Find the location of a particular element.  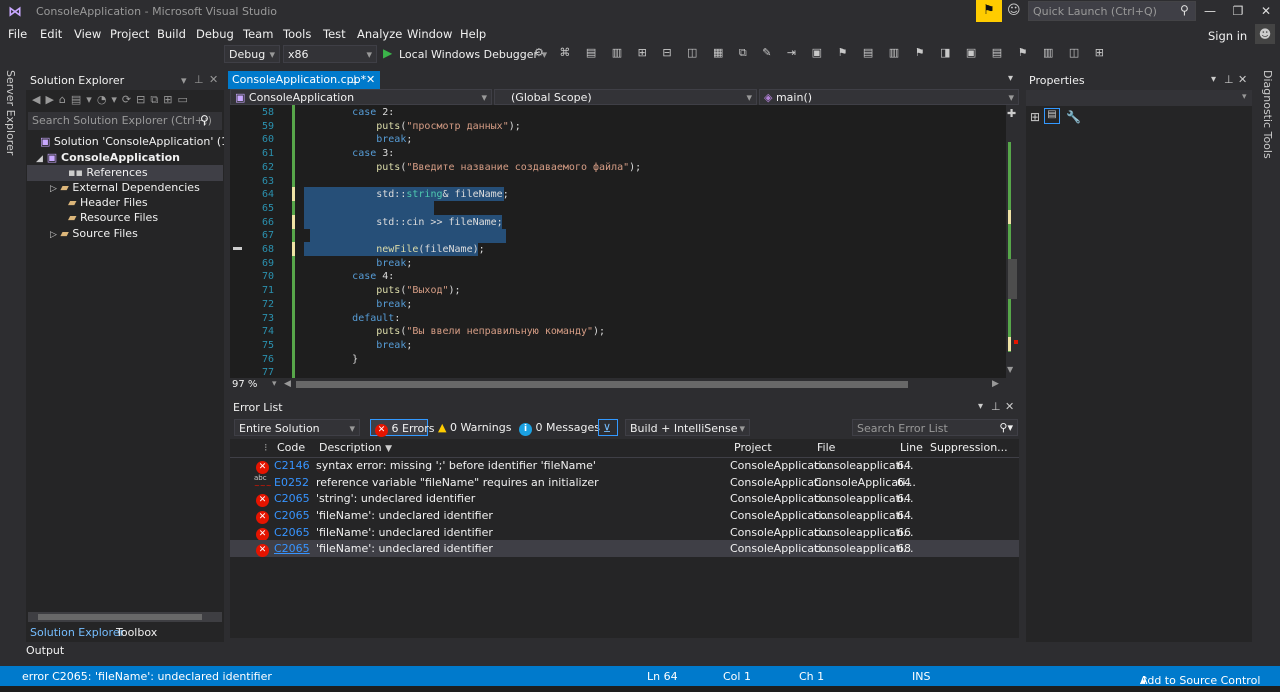

tree-item-project: ◢ ▣ ConsoleApplication is located at coordinates (108, 158).